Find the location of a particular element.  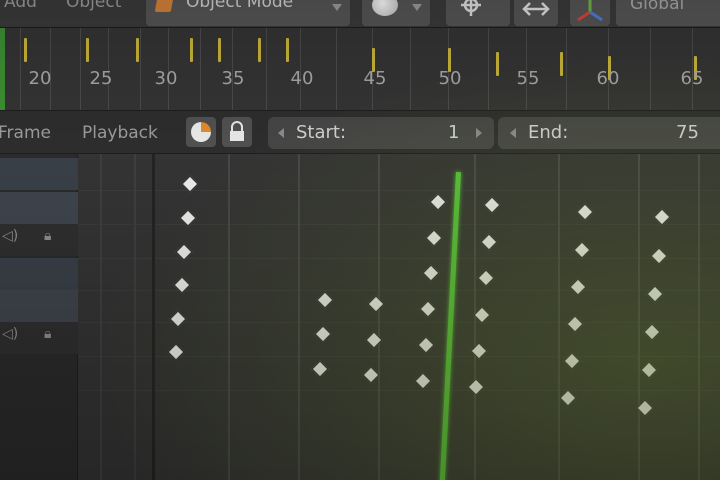

pivot-dropdown is located at coordinates (478, 13).